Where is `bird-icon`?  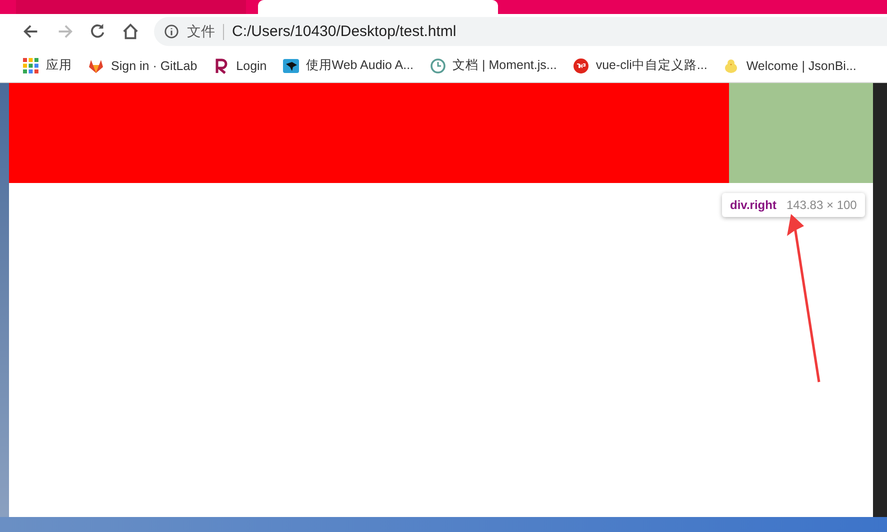 bird-icon is located at coordinates (290, 66).